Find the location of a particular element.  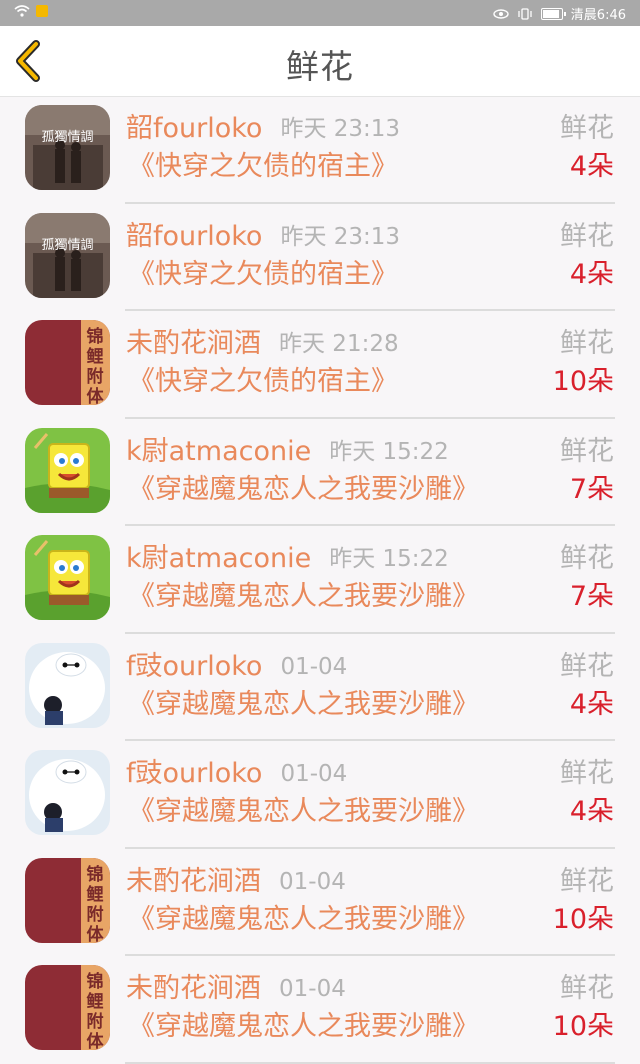

timestamp: 昨天 21:28 is located at coordinates (339, 344).